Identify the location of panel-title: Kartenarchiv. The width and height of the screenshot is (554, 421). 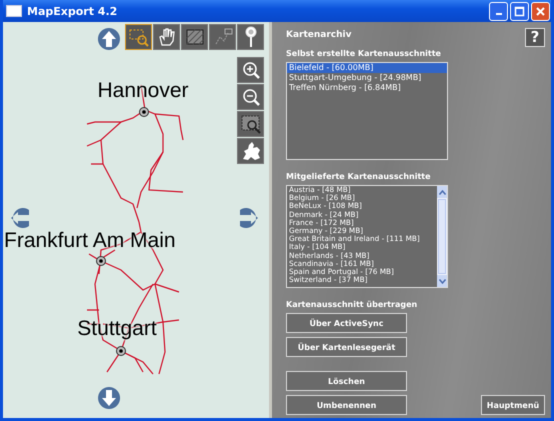
(319, 35).